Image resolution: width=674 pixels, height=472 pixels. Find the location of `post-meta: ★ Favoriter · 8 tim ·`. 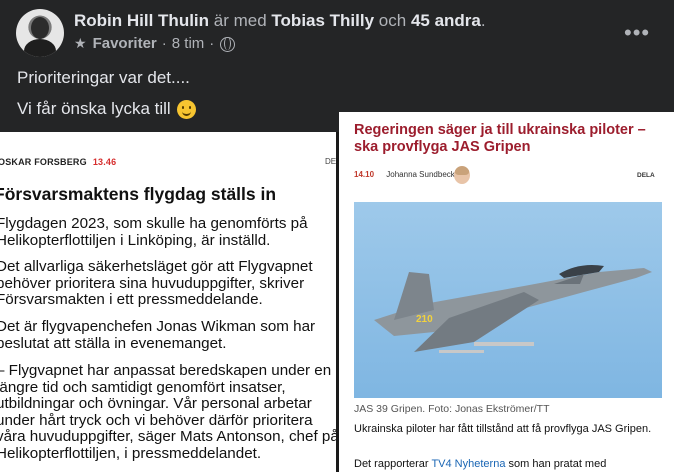

post-meta: ★ Favoriter · 8 tim · is located at coordinates (155, 43).